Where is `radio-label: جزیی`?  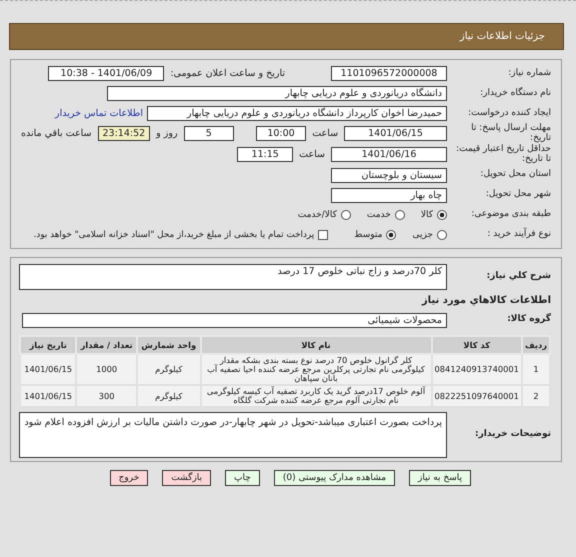 radio-label: جزیی is located at coordinates (422, 235).